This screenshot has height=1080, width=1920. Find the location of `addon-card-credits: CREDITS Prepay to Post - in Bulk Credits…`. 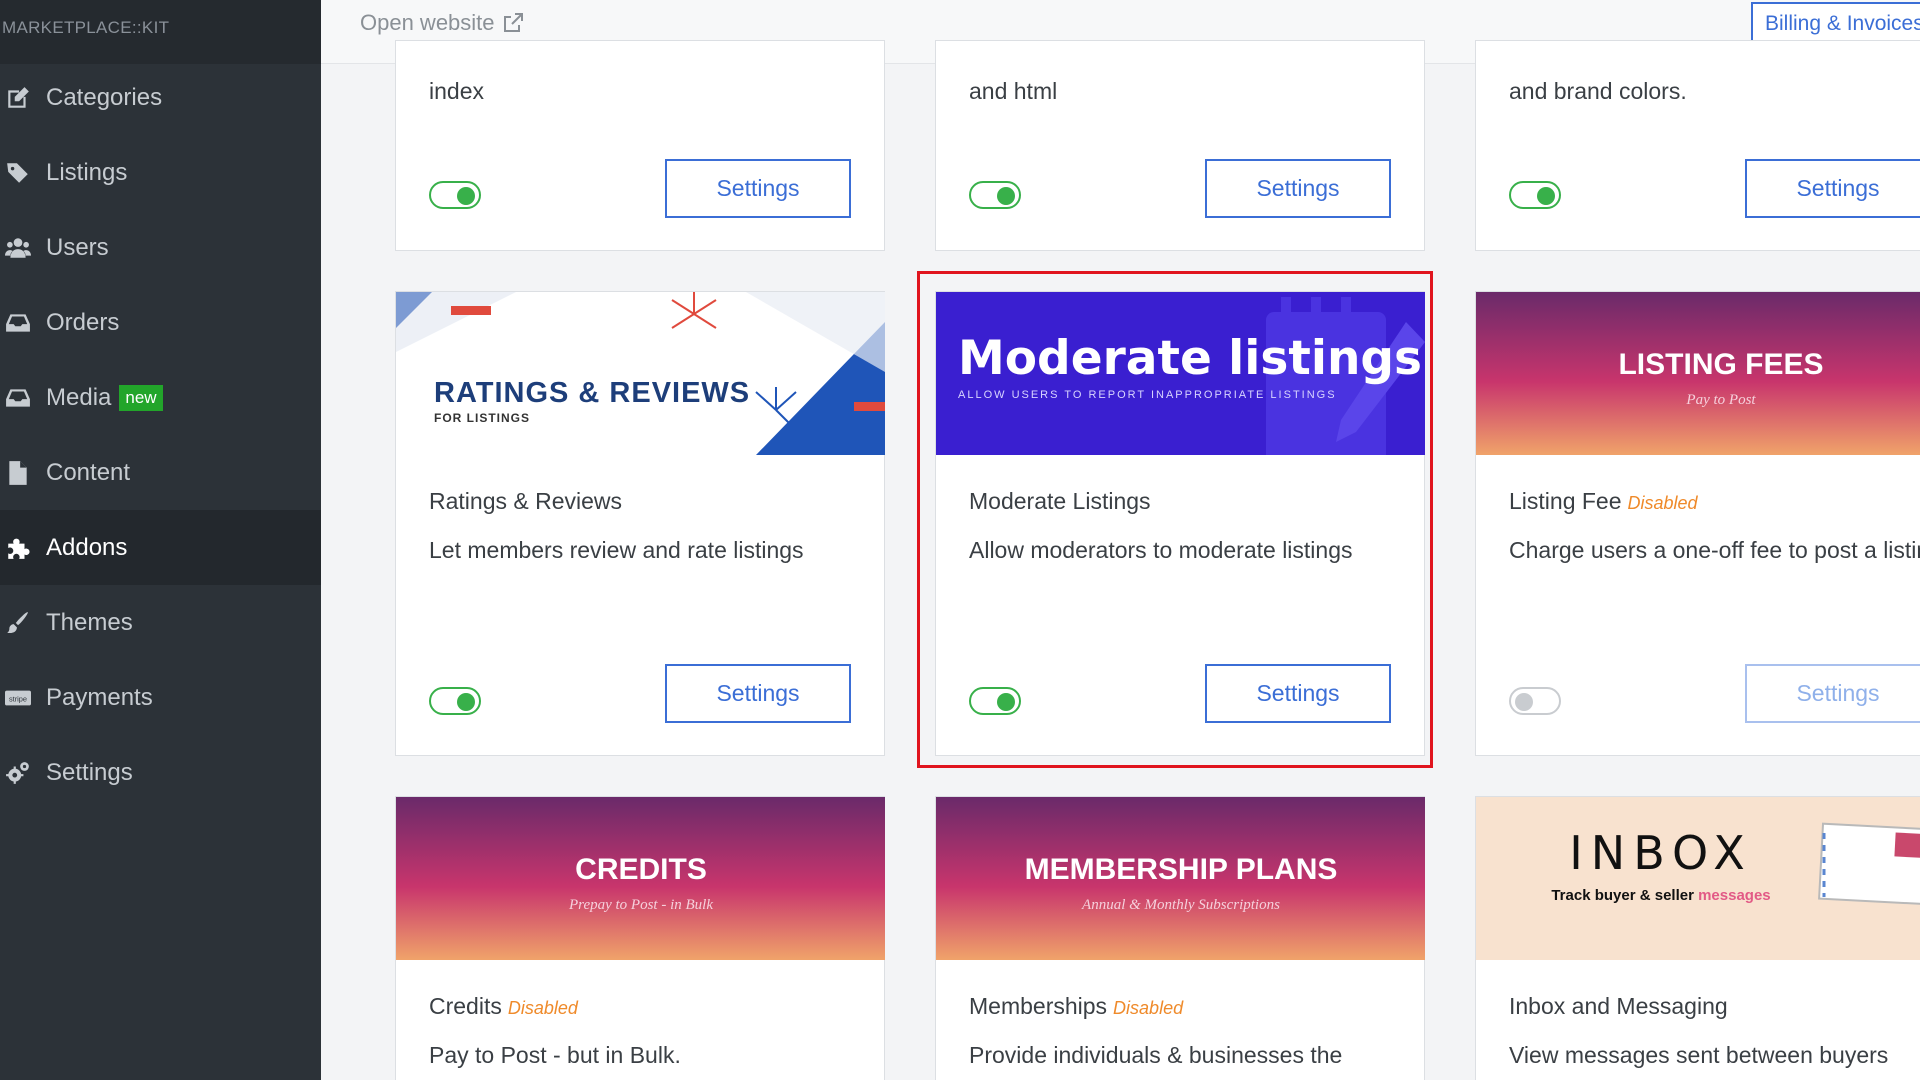

addon-card-credits: CREDITS Prepay to Post - in Bulk Credits… is located at coordinates (640, 938).